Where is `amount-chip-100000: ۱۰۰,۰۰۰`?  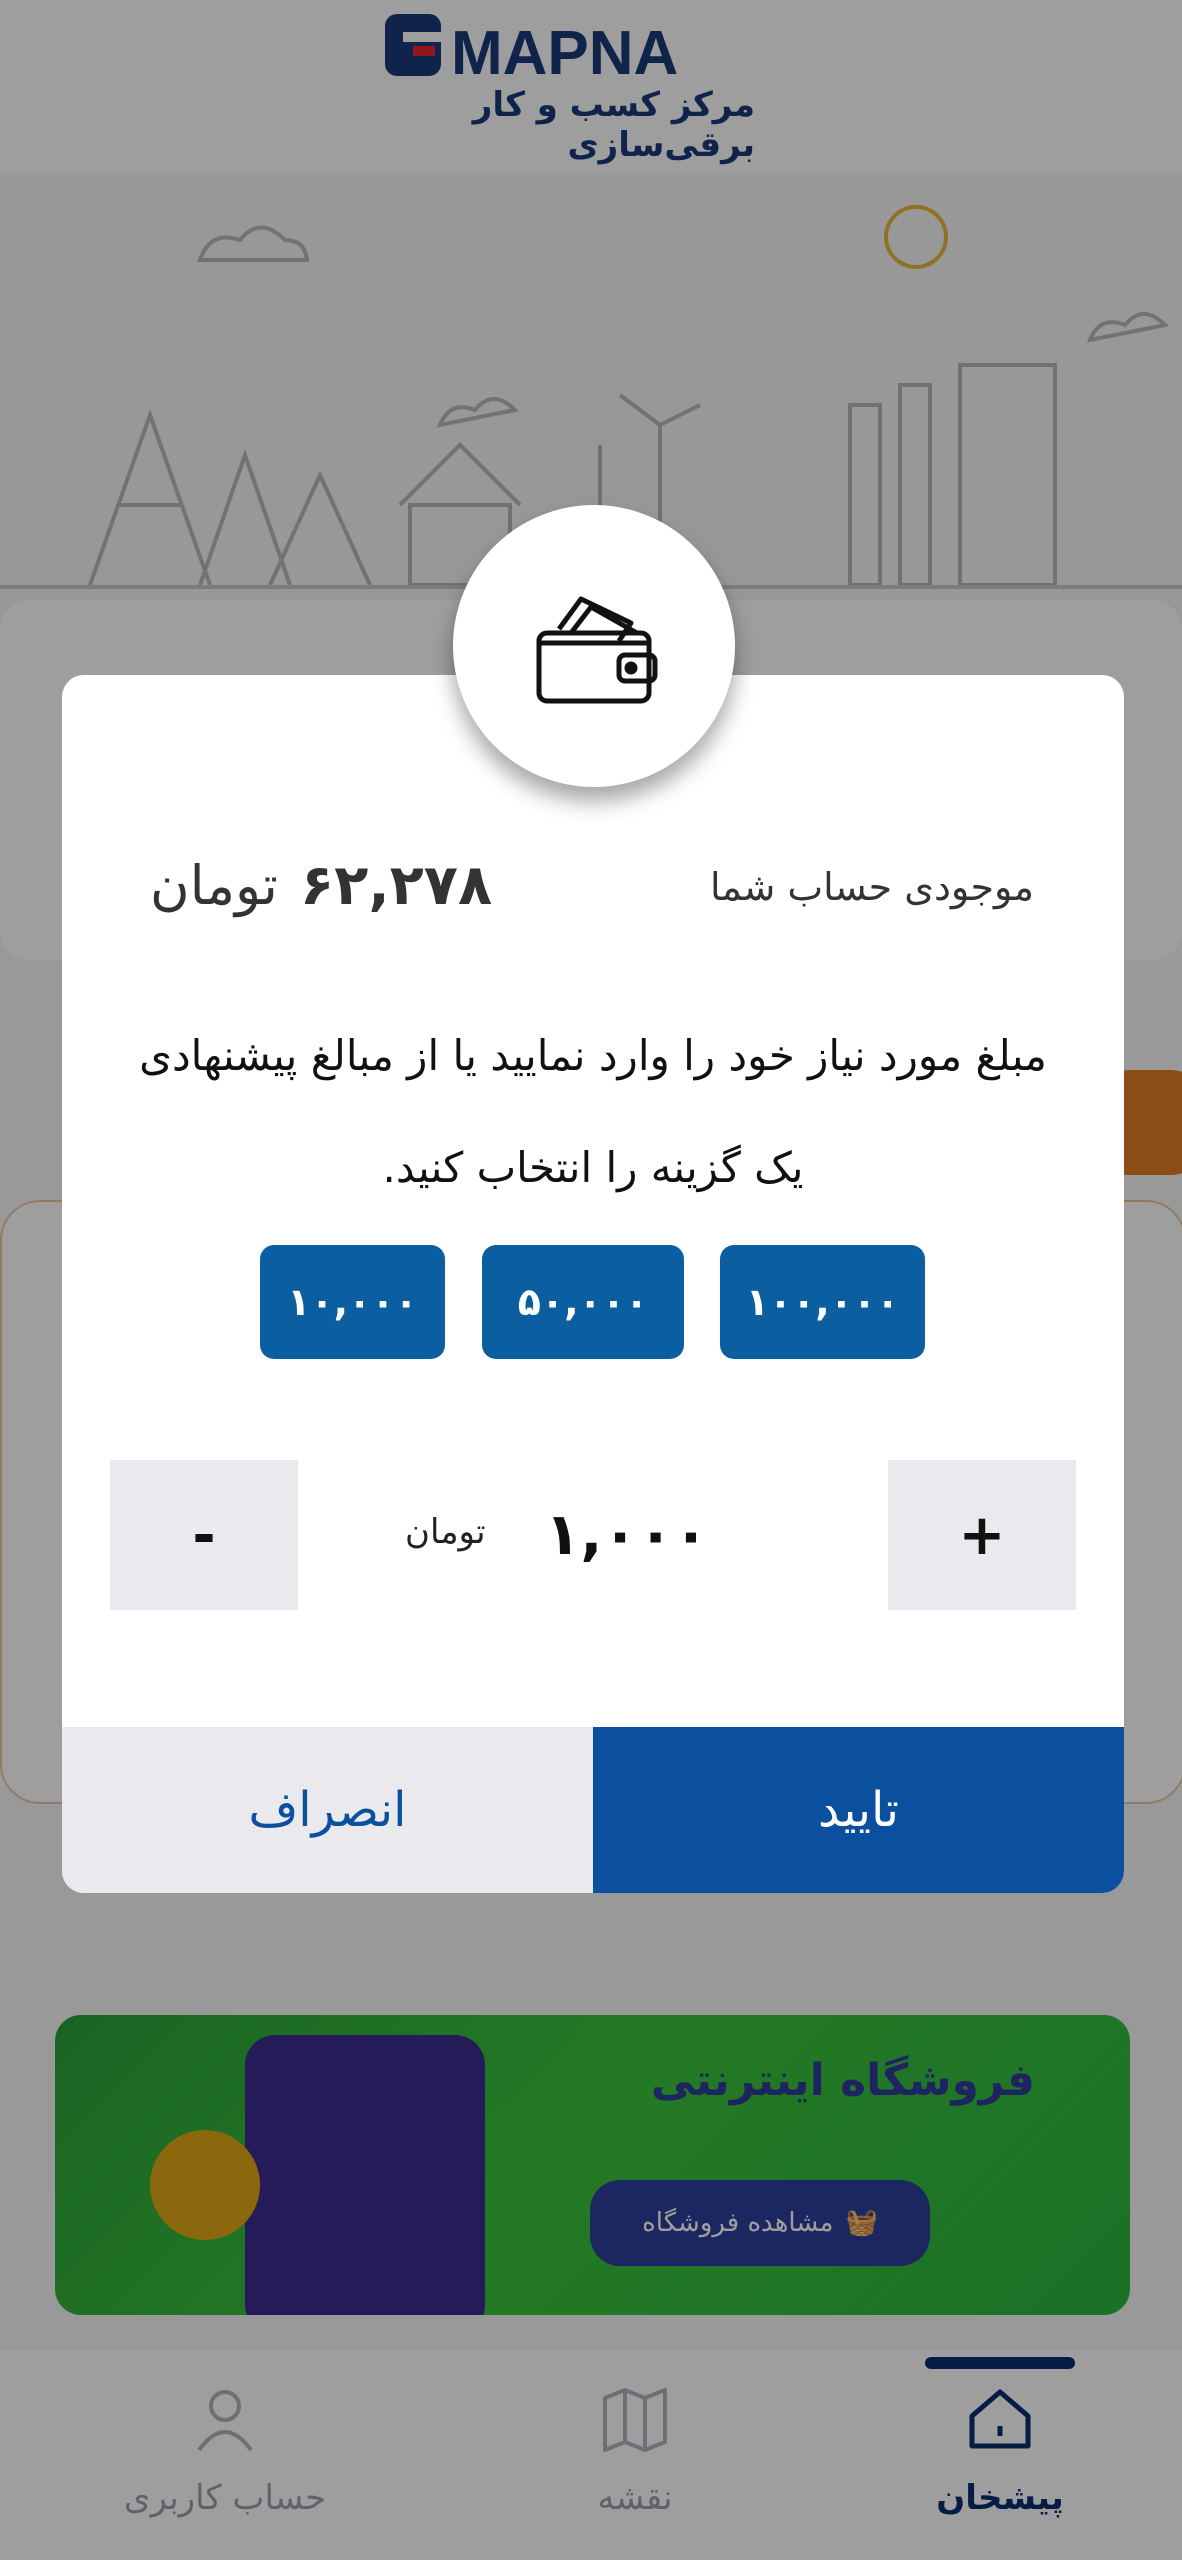 amount-chip-100000: ۱۰۰,۰۰۰ is located at coordinates (822, 1302).